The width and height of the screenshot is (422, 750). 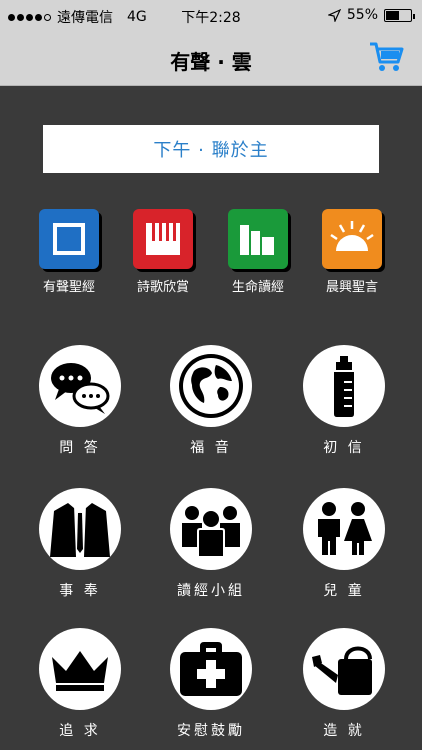 I want to click on grid-item-bible-study-group: 讀經小組, so click(x=211, y=544).